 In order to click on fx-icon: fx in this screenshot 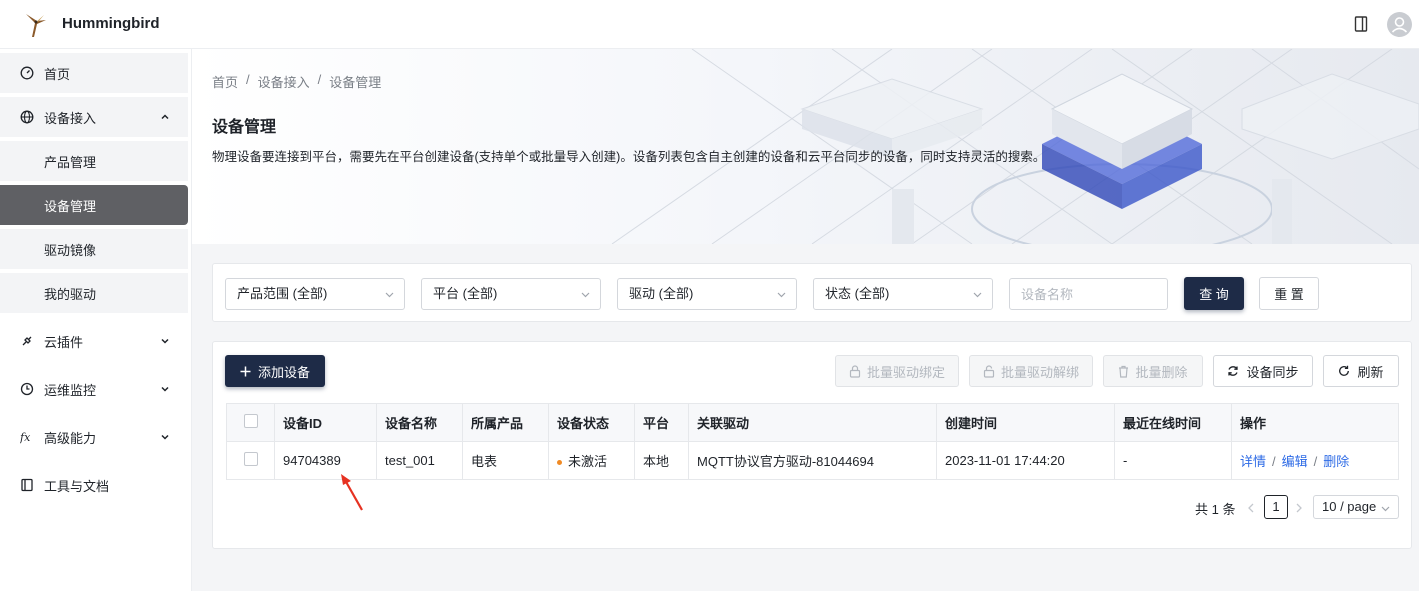, I will do `click(25, 437)`.